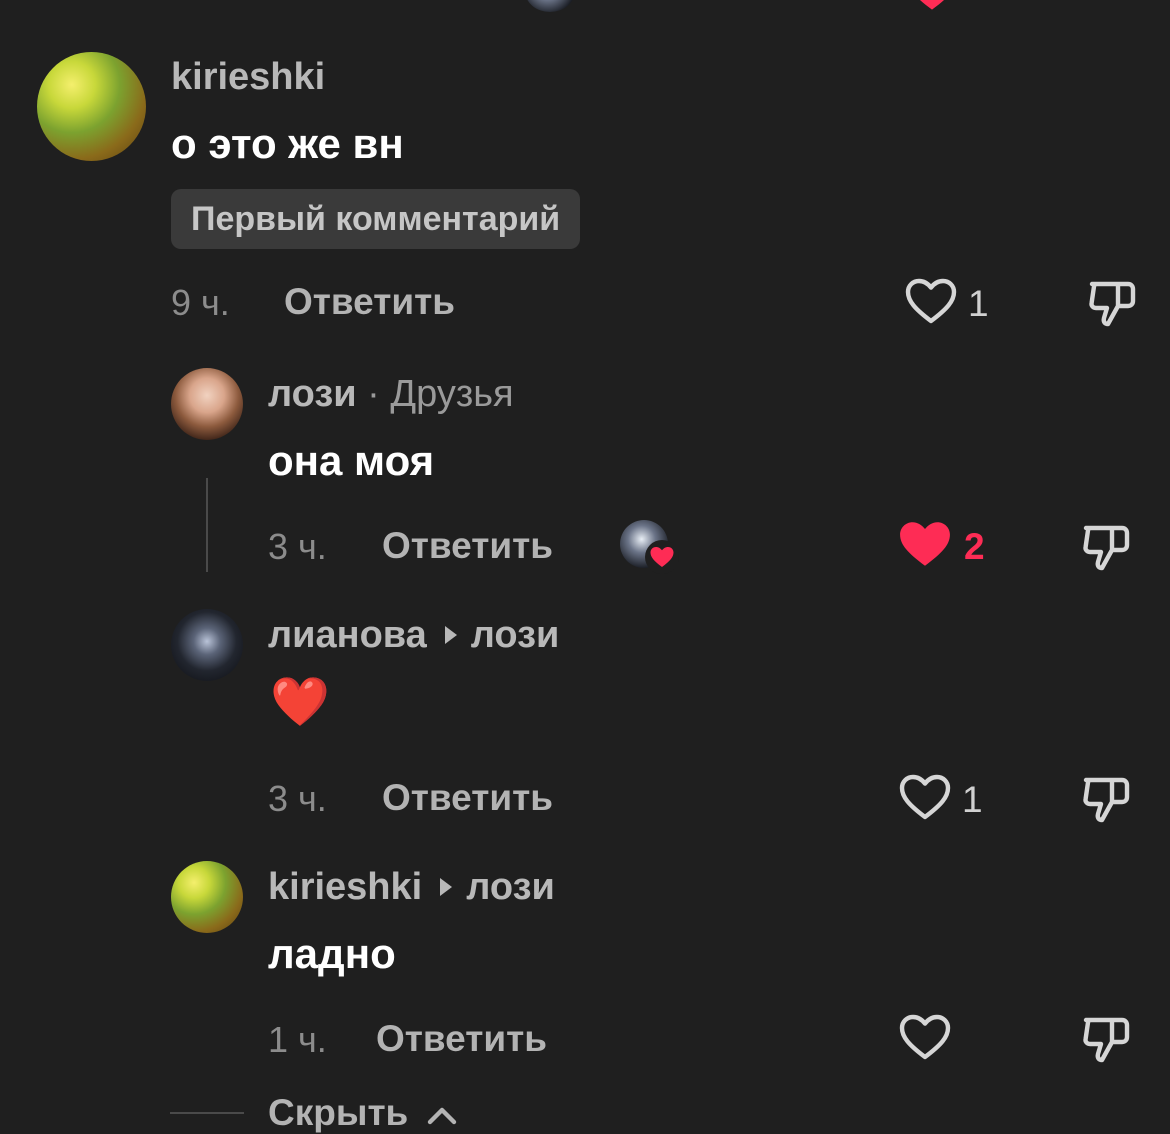 The image size is (1170, 1134). Describe the element at coordinates (440, 394) in the screenshot. I see `friends-label: · Друзья` at that location.